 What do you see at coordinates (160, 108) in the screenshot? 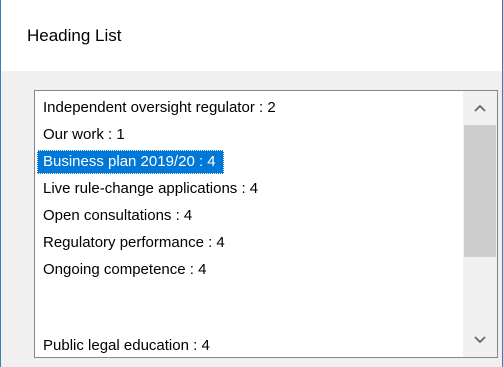
I see `list-item: Independent oversight regulator : 2` at bounding box center [160, 108].